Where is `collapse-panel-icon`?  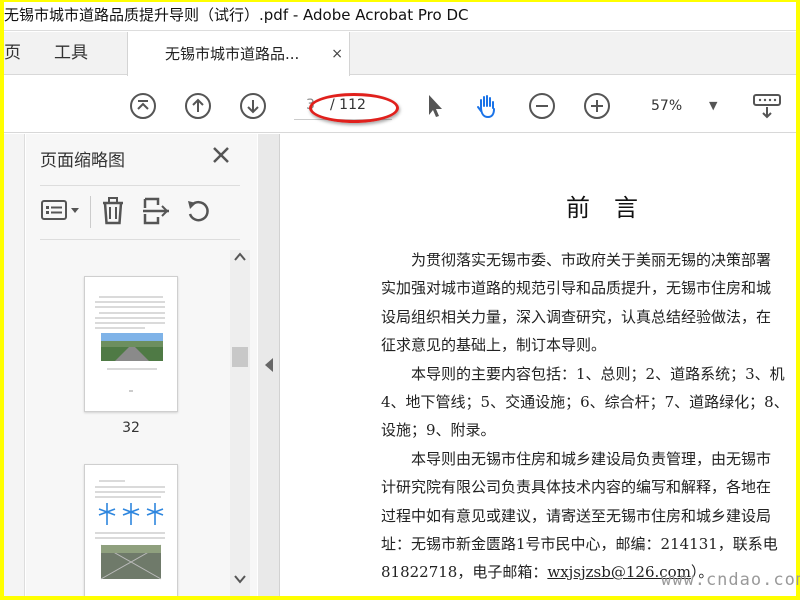 collapse-panel-icon is located at coordinates (269, 365).